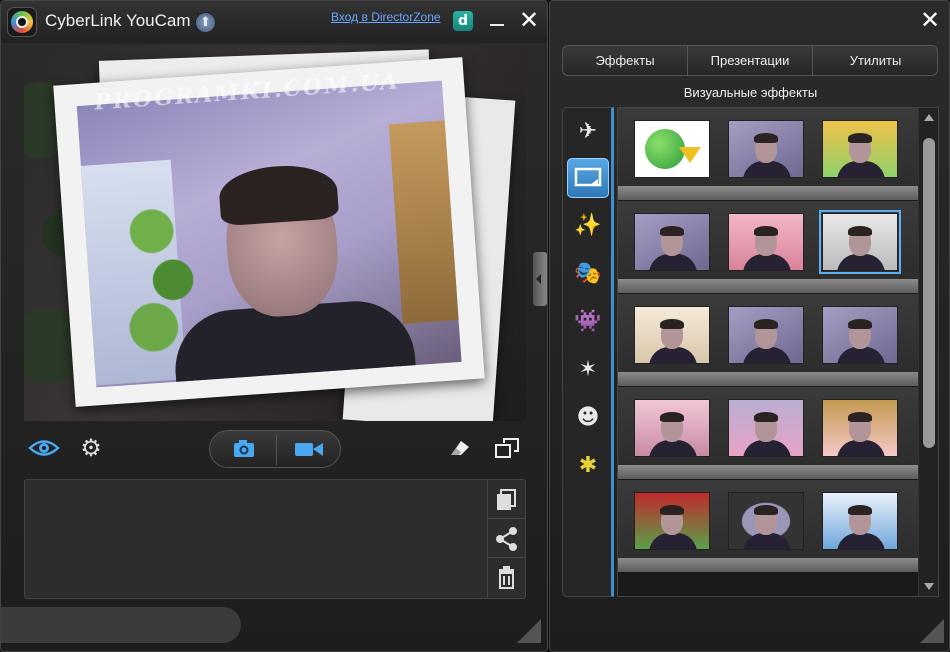 The image size is (950, 652). Describe the element at coordinates (672, 149) in the screenshot. I see `effect-download-icon` at that location.